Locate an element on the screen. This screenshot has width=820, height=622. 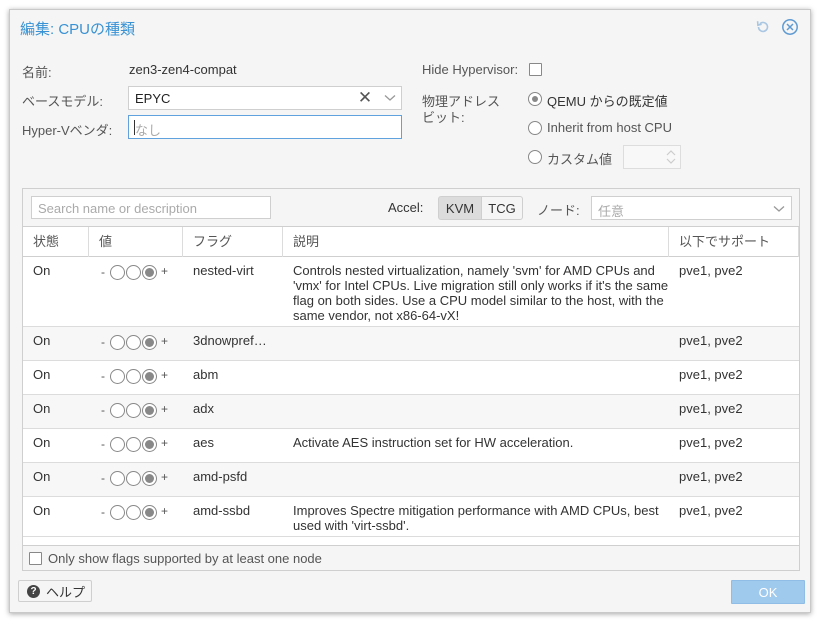
radio-inherit-host-label: Inherit from host CPU is located at coordinates (609, 127).